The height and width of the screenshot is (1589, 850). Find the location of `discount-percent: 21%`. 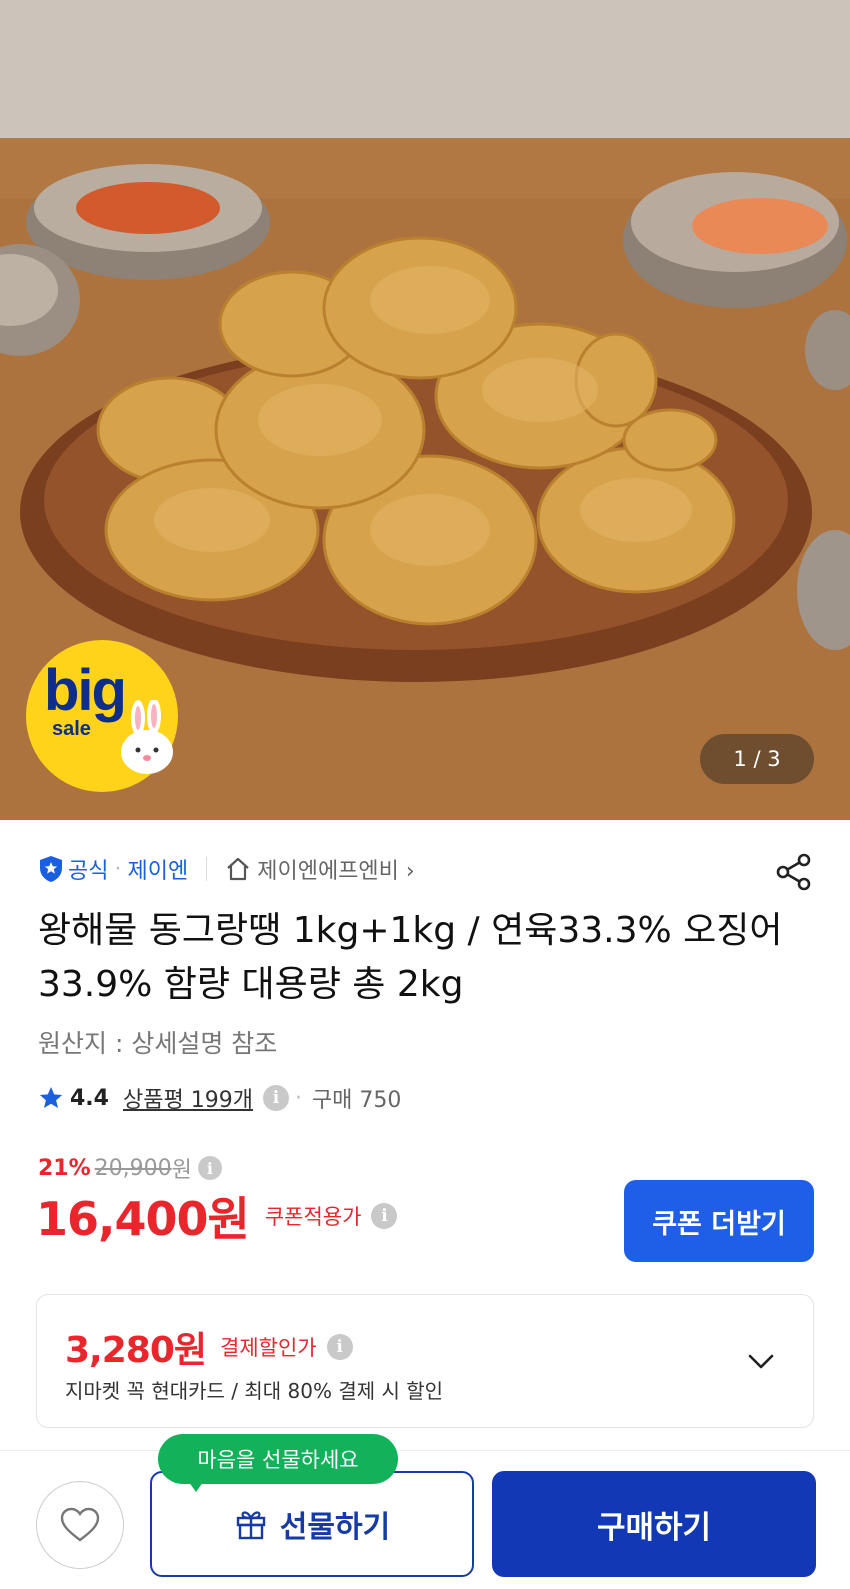

discount-percent: 21% is located at coordinates (64, 1168).